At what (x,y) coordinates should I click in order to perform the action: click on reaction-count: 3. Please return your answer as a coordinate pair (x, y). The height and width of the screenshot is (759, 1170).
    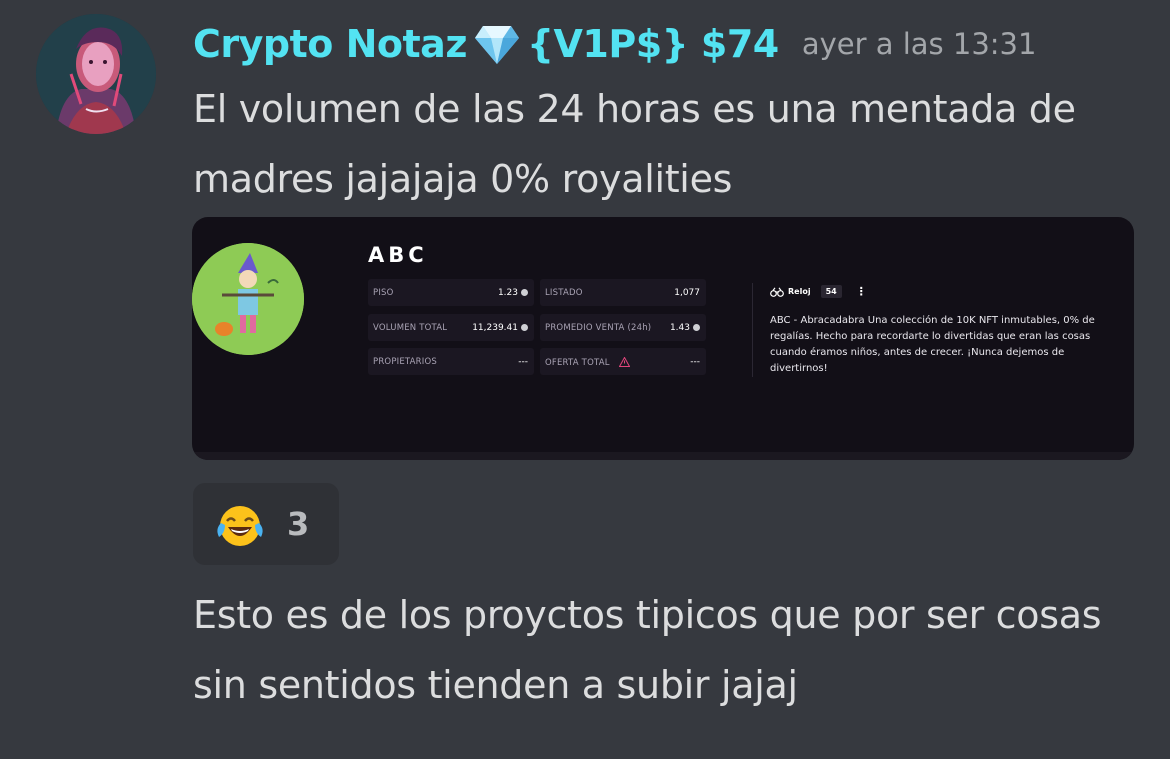
    Looking at the image, I should click on (298, 524).